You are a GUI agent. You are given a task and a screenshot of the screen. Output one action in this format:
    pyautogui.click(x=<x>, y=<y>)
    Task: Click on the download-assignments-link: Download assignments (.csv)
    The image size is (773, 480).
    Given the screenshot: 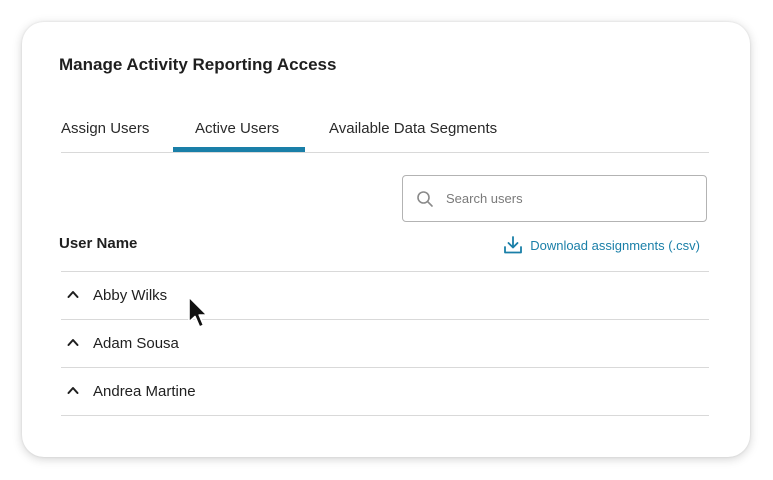 What is the action you would take?
    pyautogui.click(x=601, y=245)
    